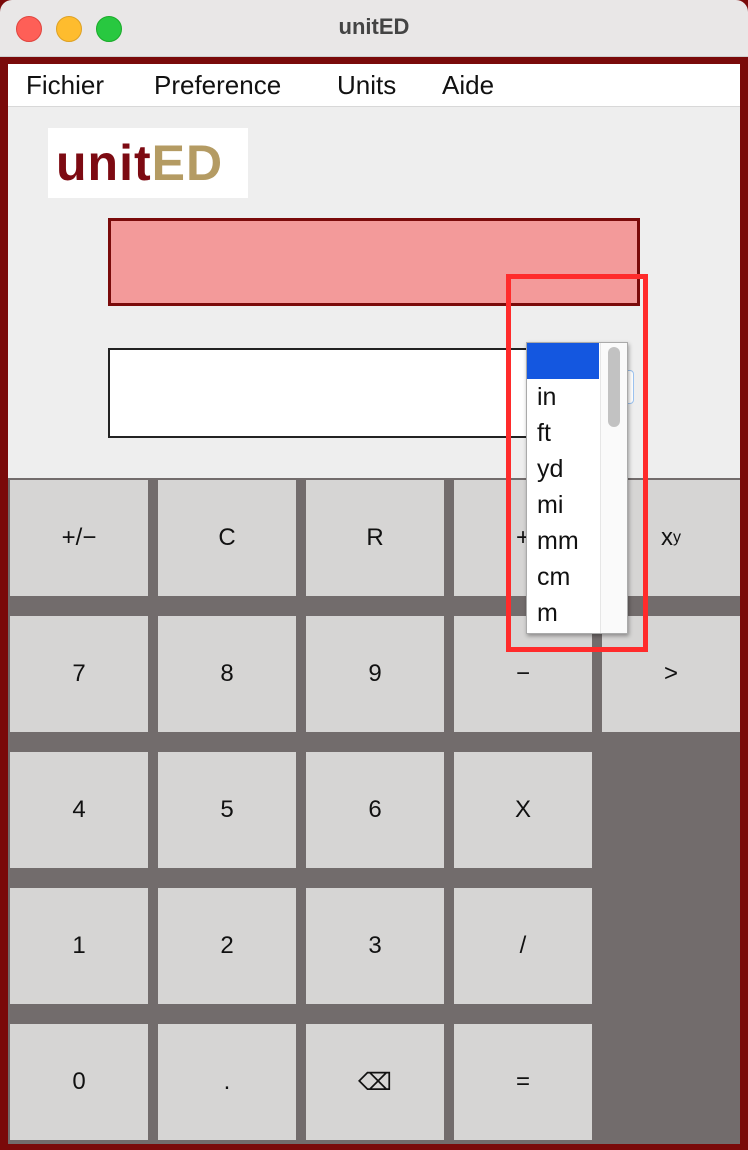 The width and height of the screenshot is (748, 1150). Describe the element at coordinates (187, 163) in the screenshot. I see `logo-text-ed: ED` at that location.